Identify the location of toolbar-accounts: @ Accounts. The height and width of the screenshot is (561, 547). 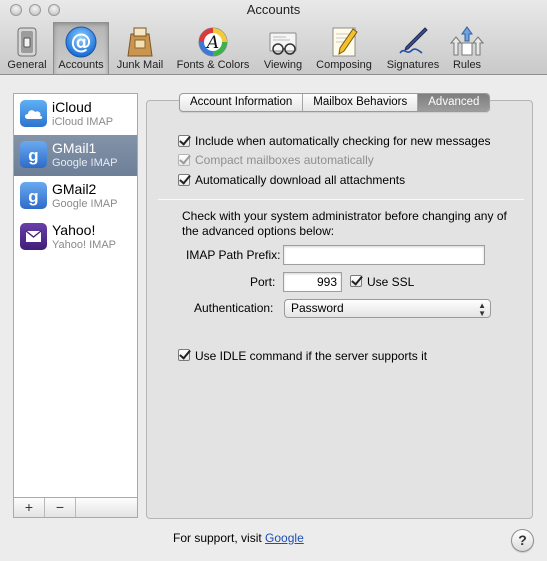
(81, 48).